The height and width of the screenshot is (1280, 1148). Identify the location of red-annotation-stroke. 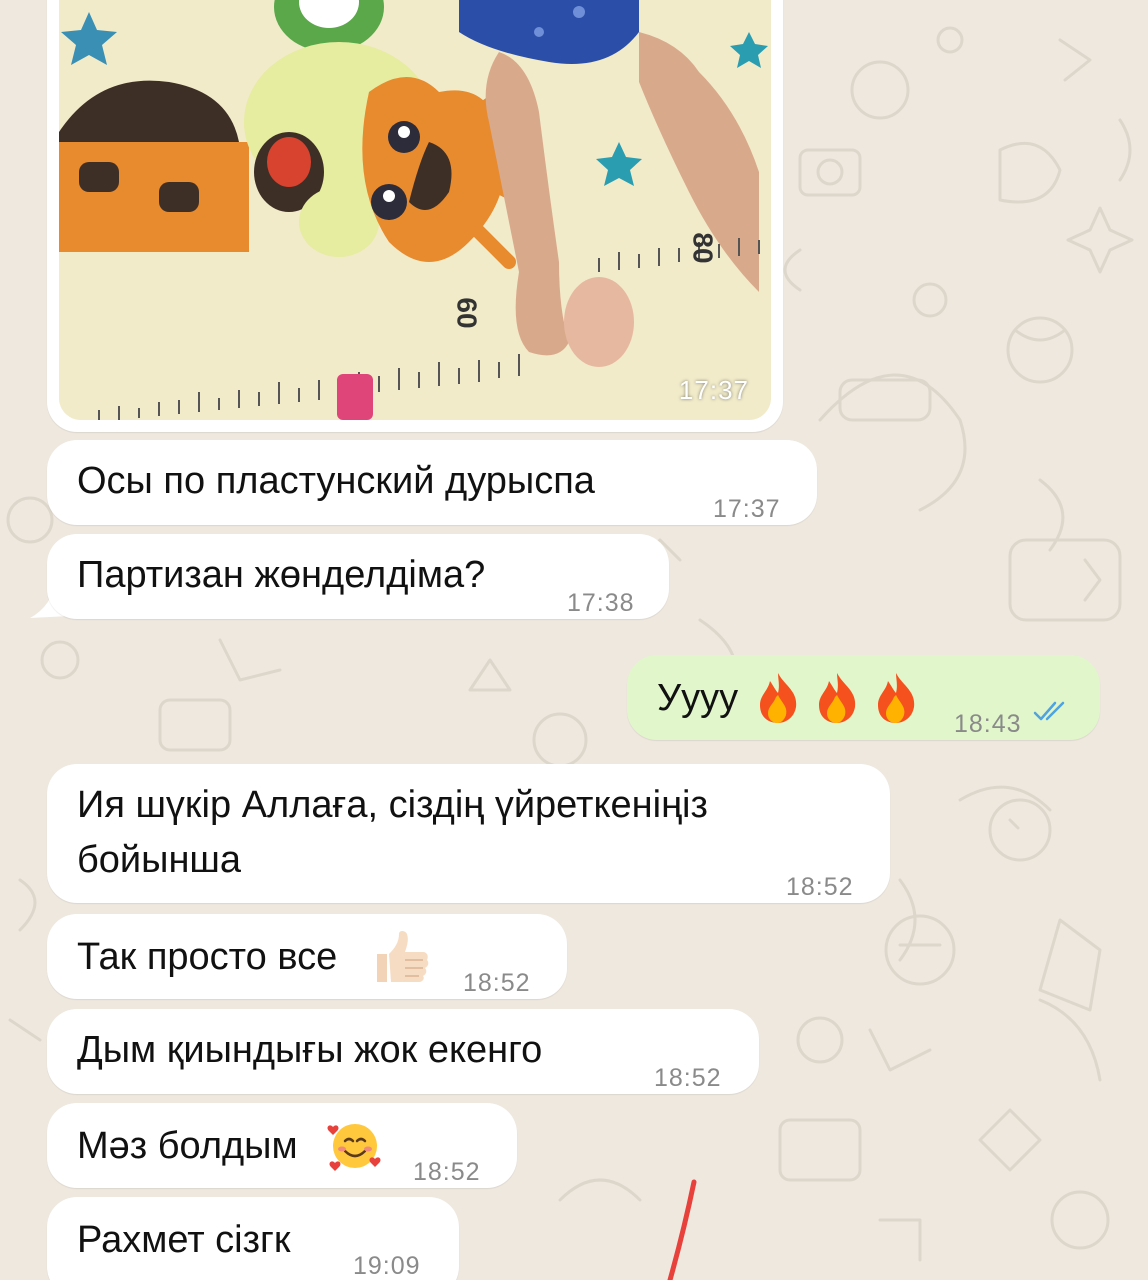
(682, 1229).